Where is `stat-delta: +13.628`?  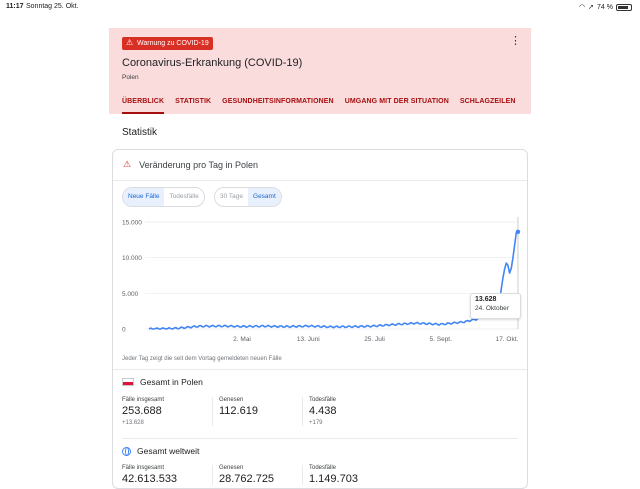
stat-delta: +13.628 is located at coordinates (133, 423).